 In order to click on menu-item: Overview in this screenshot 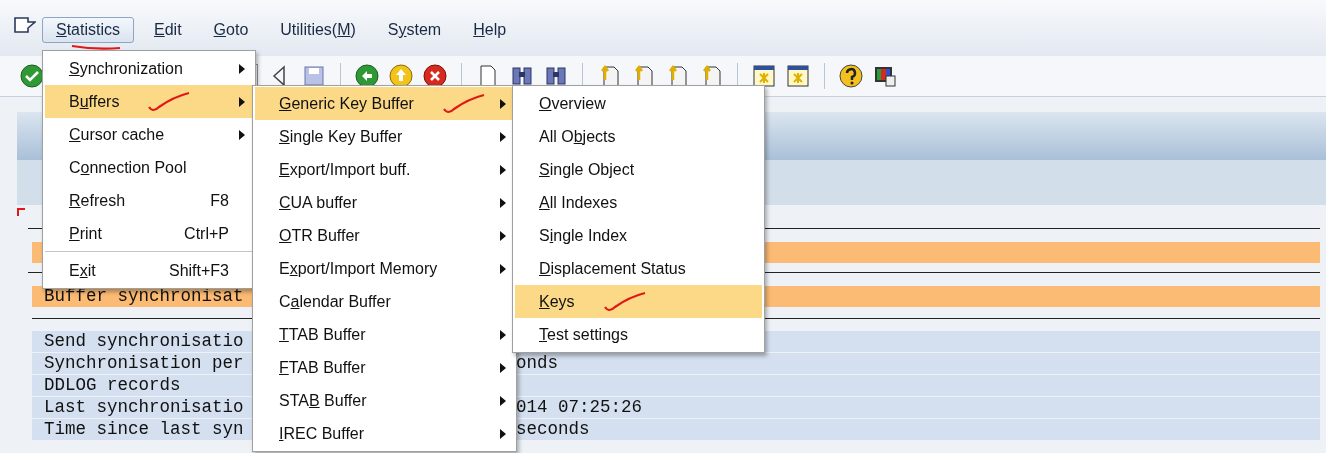, I will do `click(638, 103)`.